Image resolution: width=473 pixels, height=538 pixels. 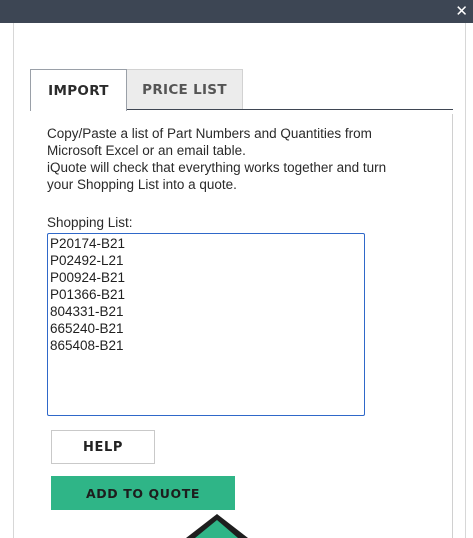 I want to click on tab-label: IMPORT, so click(x=78, y=90).